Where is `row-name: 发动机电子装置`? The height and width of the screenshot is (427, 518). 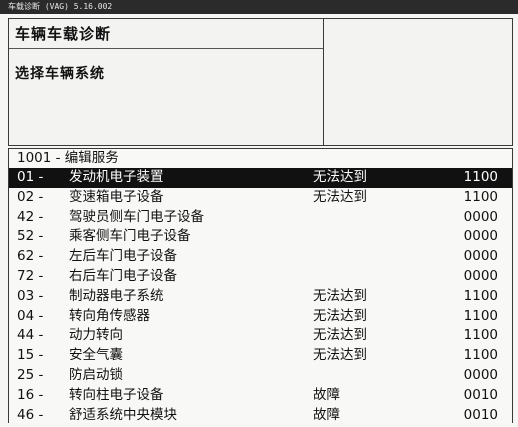
row-name: 发动机电子装置 is located at coordinates (116, 177).